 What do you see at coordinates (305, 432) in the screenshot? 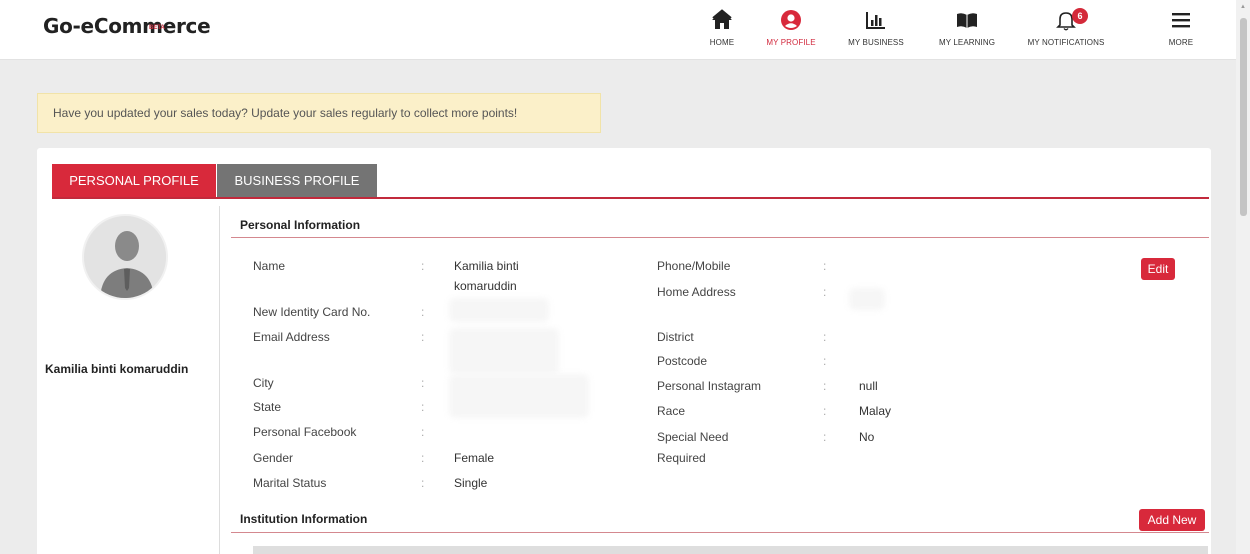
I see `facebook-label: Personal Facebook` at bounding box center [305, 432].